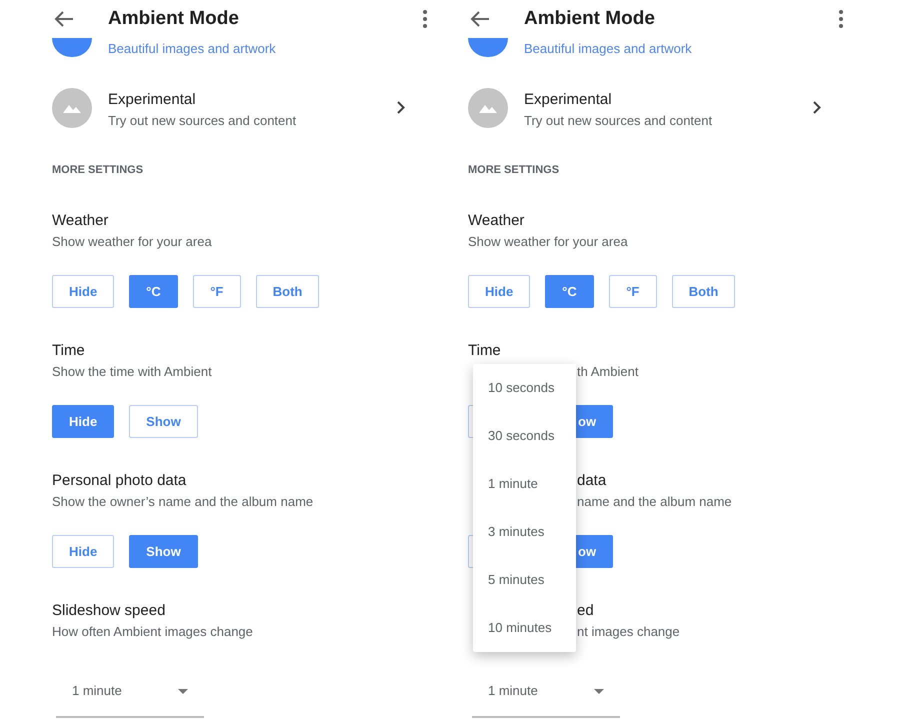 The image size is (900, 723). I want to click on menu-item: 10 minutes, so click(524, 628).